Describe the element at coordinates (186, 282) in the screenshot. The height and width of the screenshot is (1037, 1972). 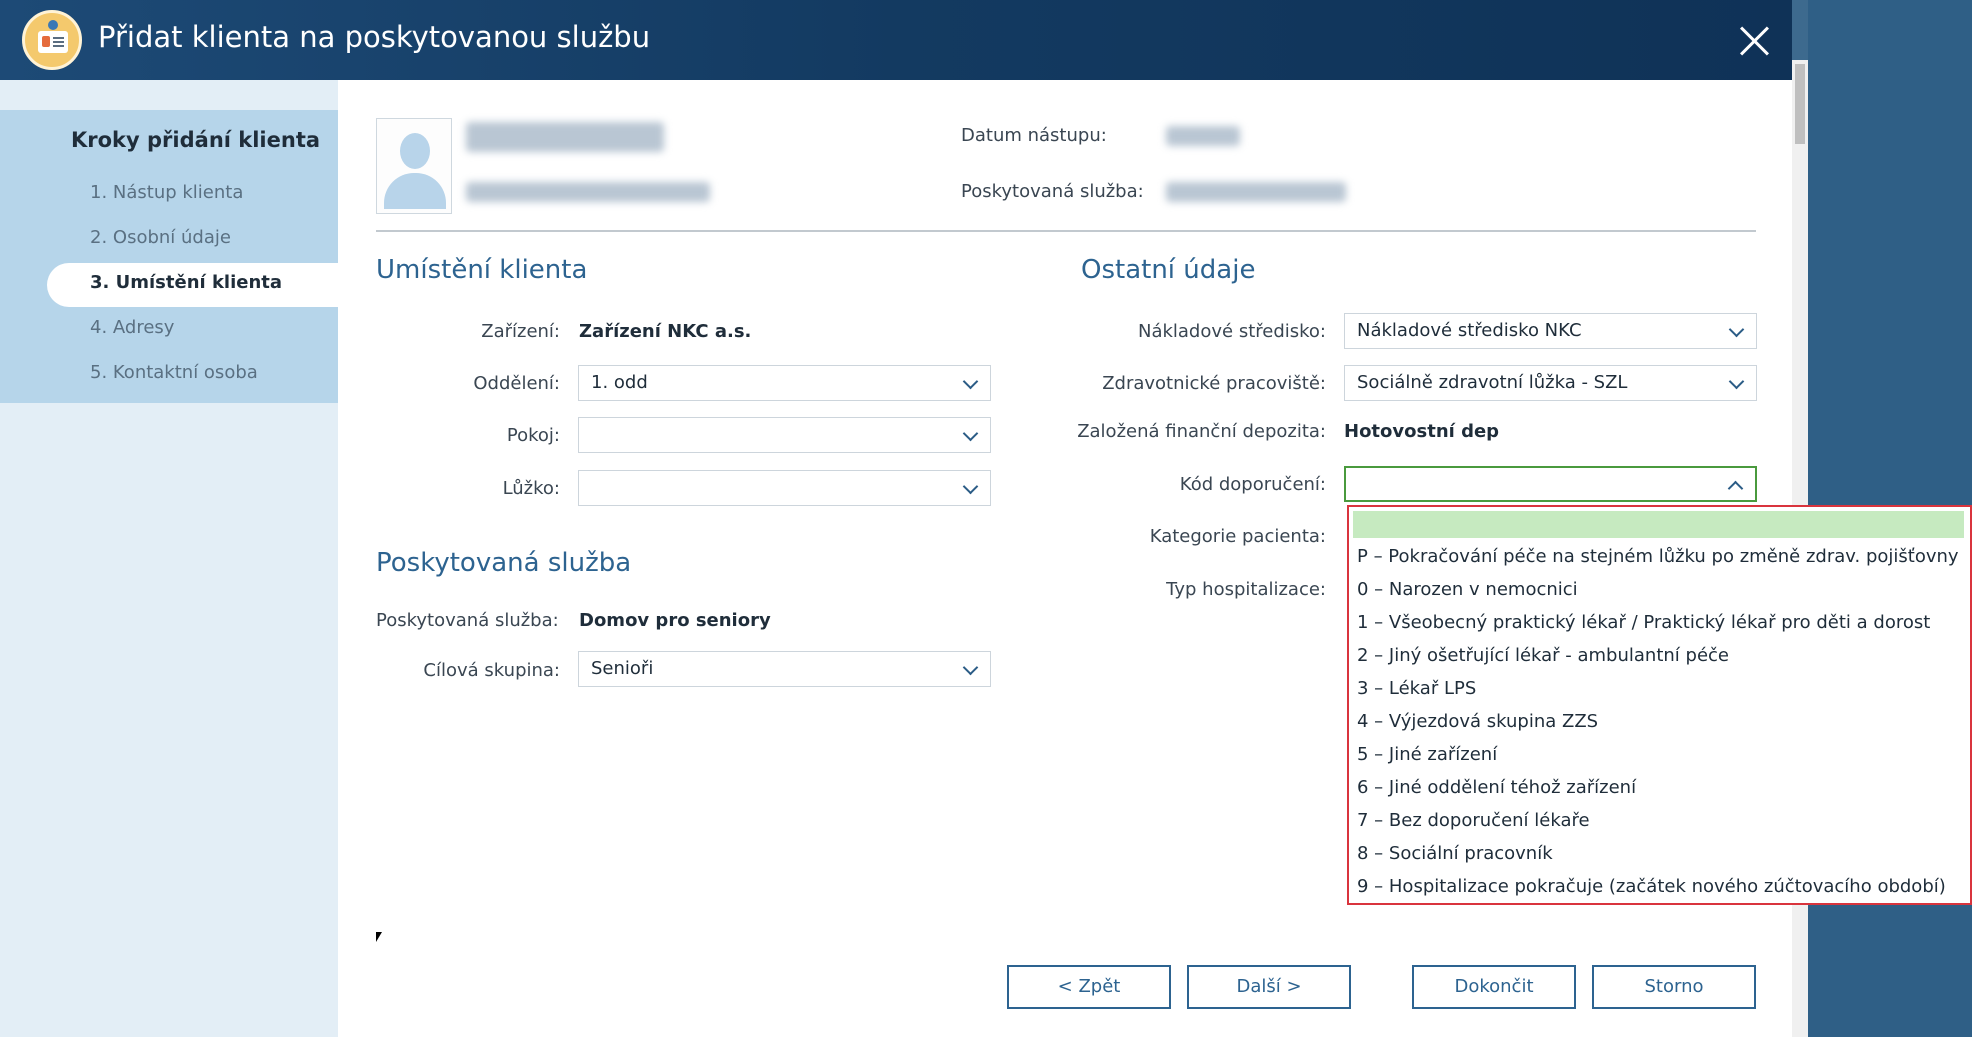
I see `step-client-placement: 3. Umístění klienta` at that location.